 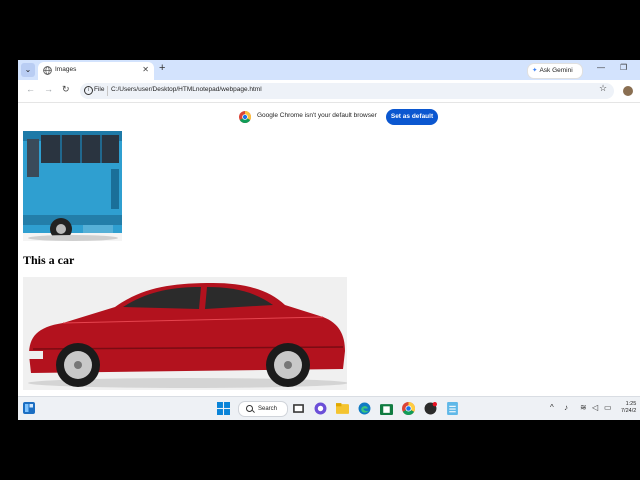 I want to click on tab-title: Images, so click(x=66, y=69).